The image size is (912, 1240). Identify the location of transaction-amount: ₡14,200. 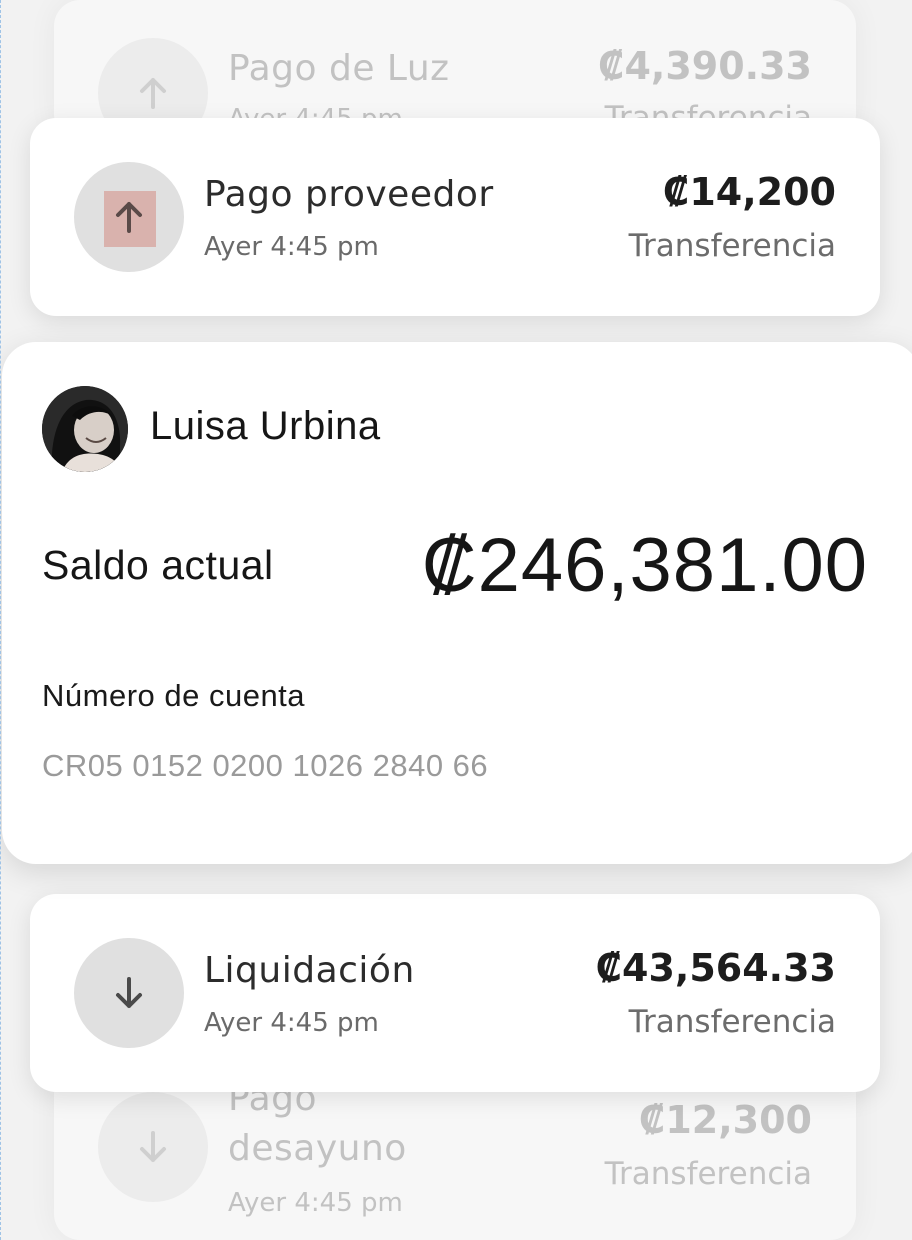
(749, 192).